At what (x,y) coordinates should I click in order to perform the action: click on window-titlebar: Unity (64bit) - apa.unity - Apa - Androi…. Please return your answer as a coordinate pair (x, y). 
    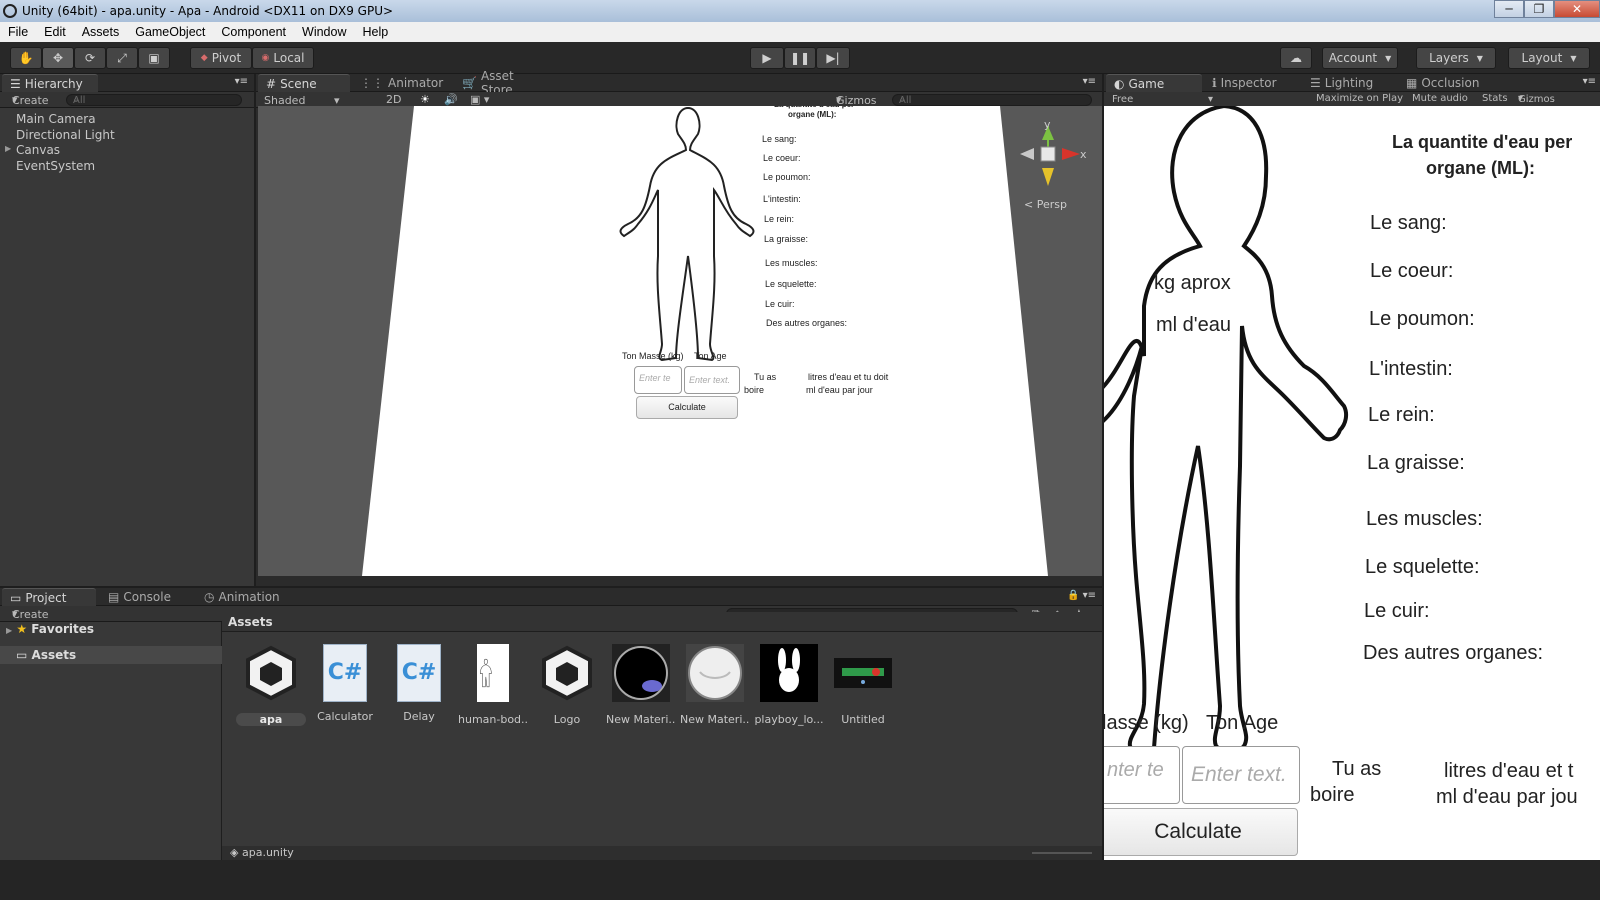
    Looking at the image, I should click on (800, 11).